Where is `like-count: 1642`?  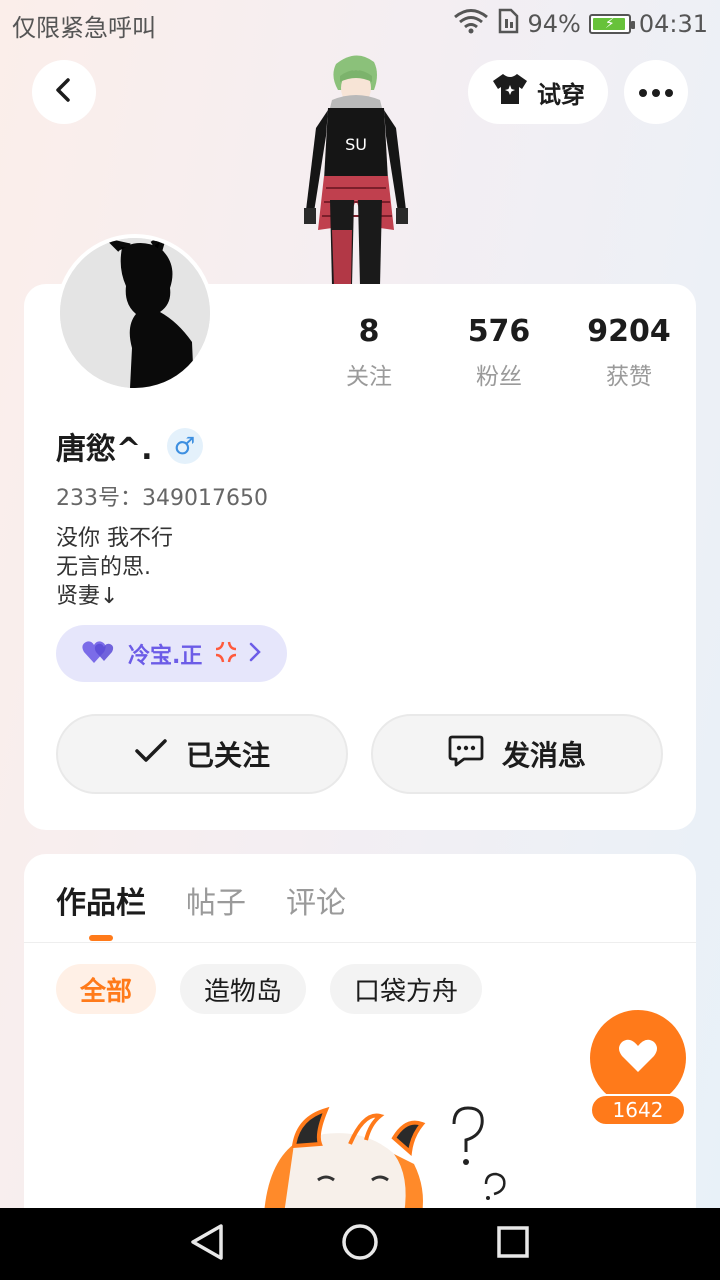
like-count: 1642 is located at coordinates (638, 1110).